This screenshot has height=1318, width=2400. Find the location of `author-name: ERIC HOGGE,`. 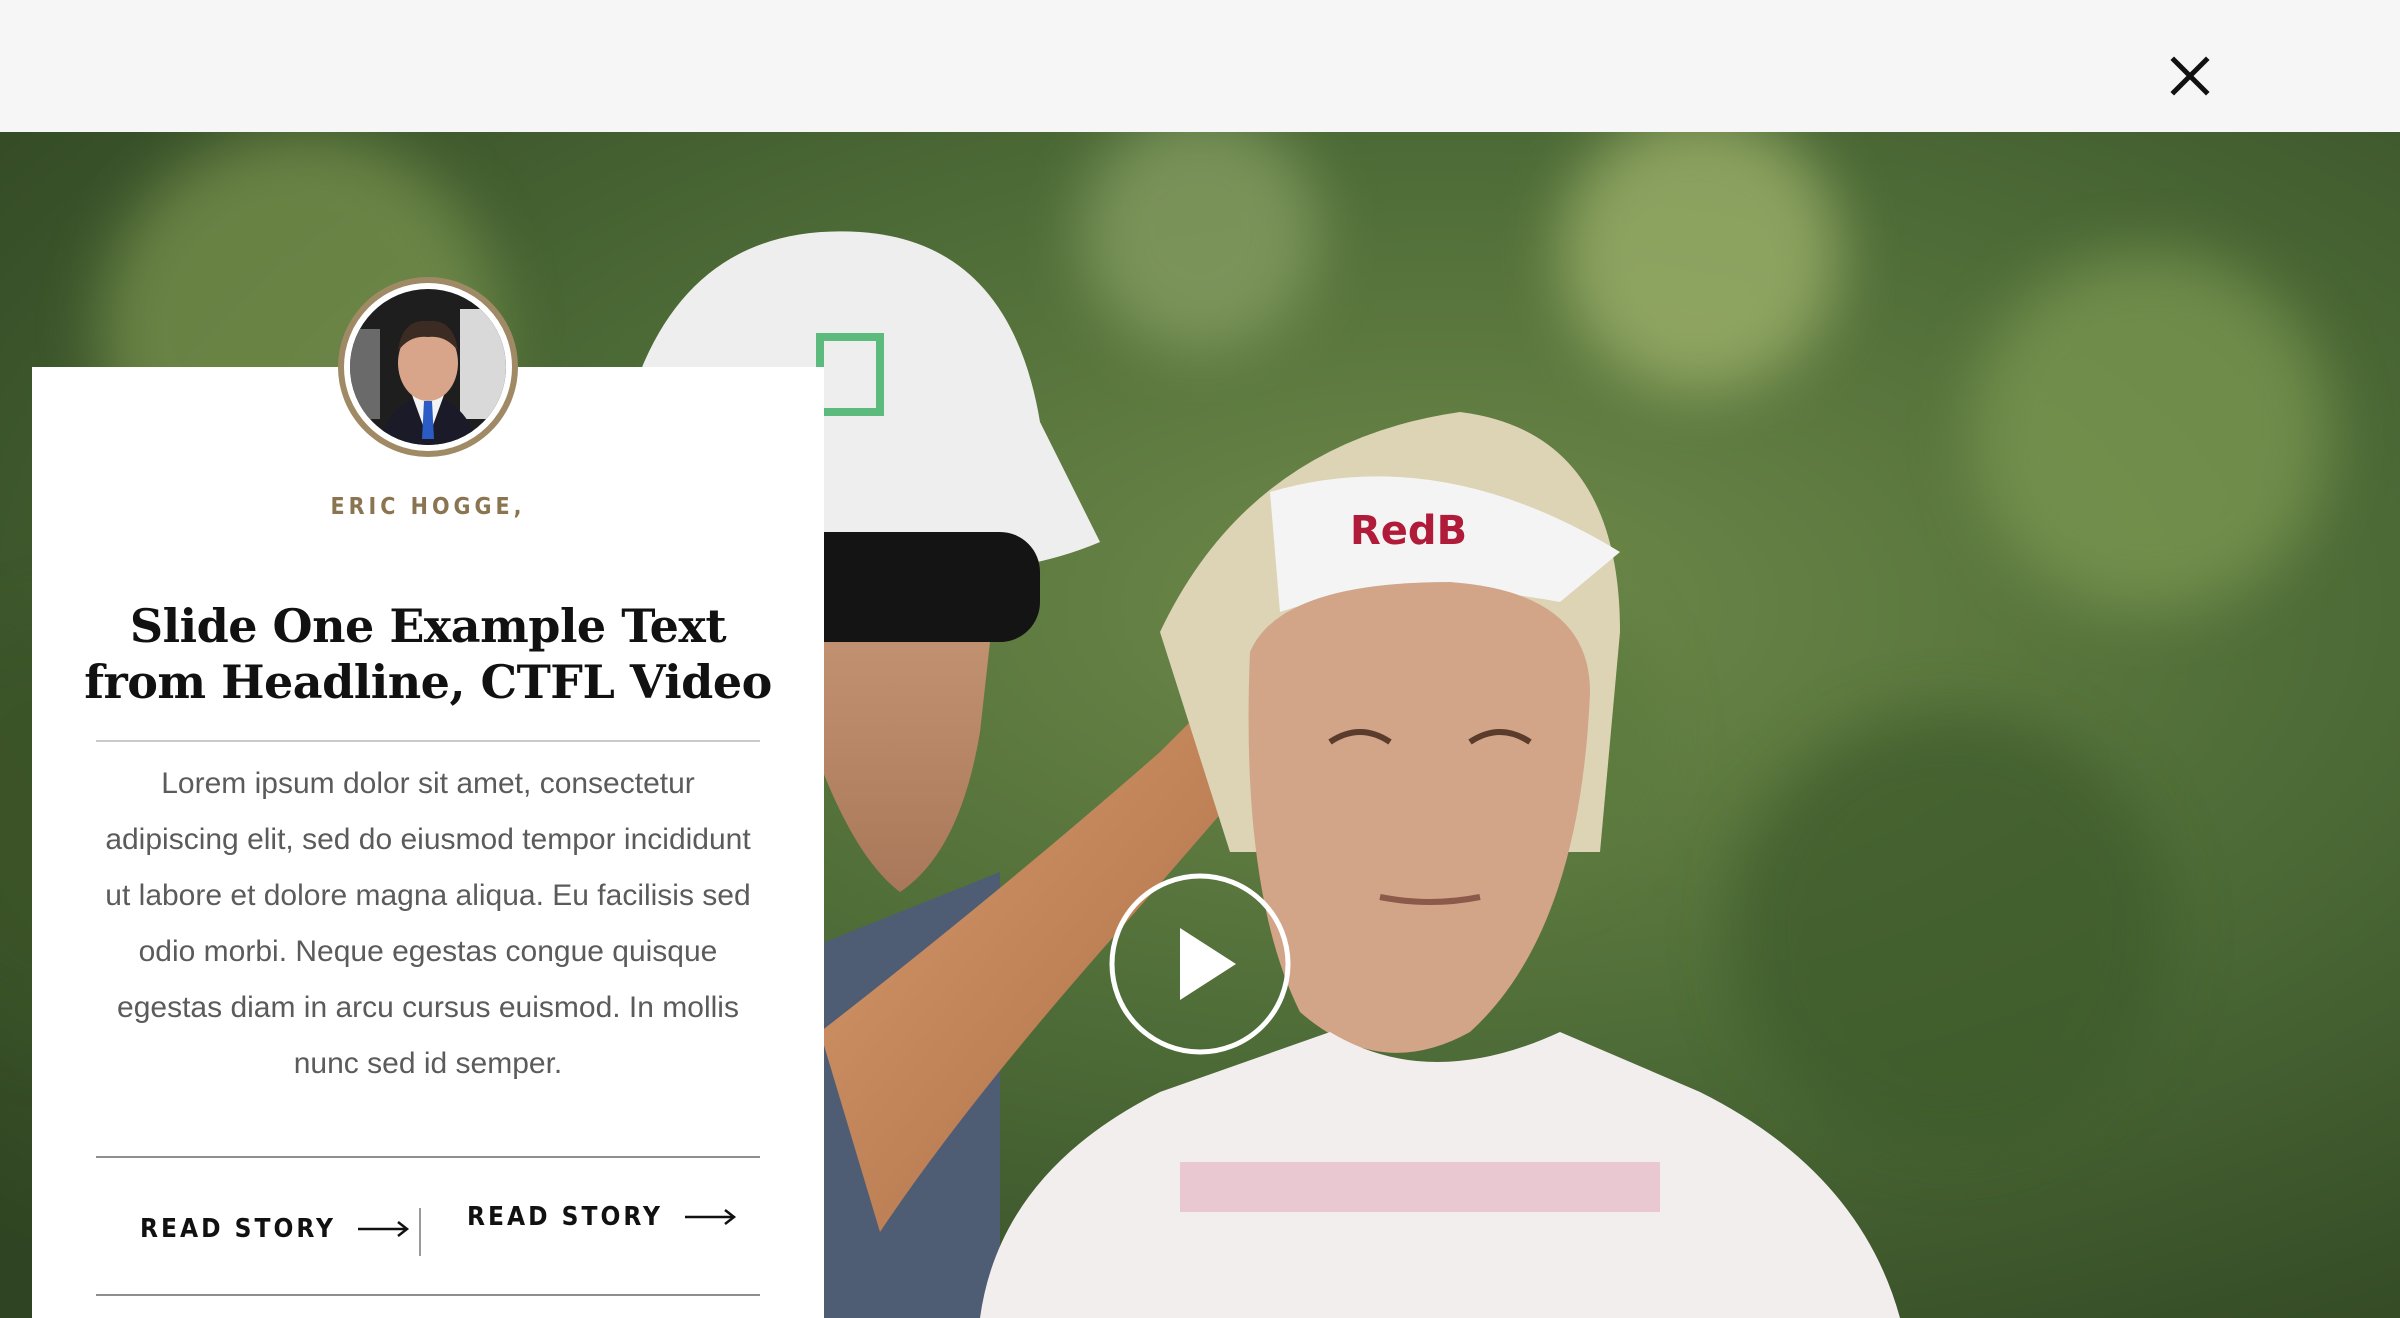

author-name: ERIC HOGGE, is located at coordinates (428, 507).